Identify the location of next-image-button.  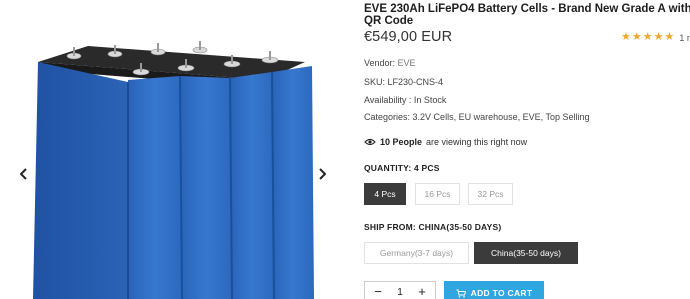
(322, 174).